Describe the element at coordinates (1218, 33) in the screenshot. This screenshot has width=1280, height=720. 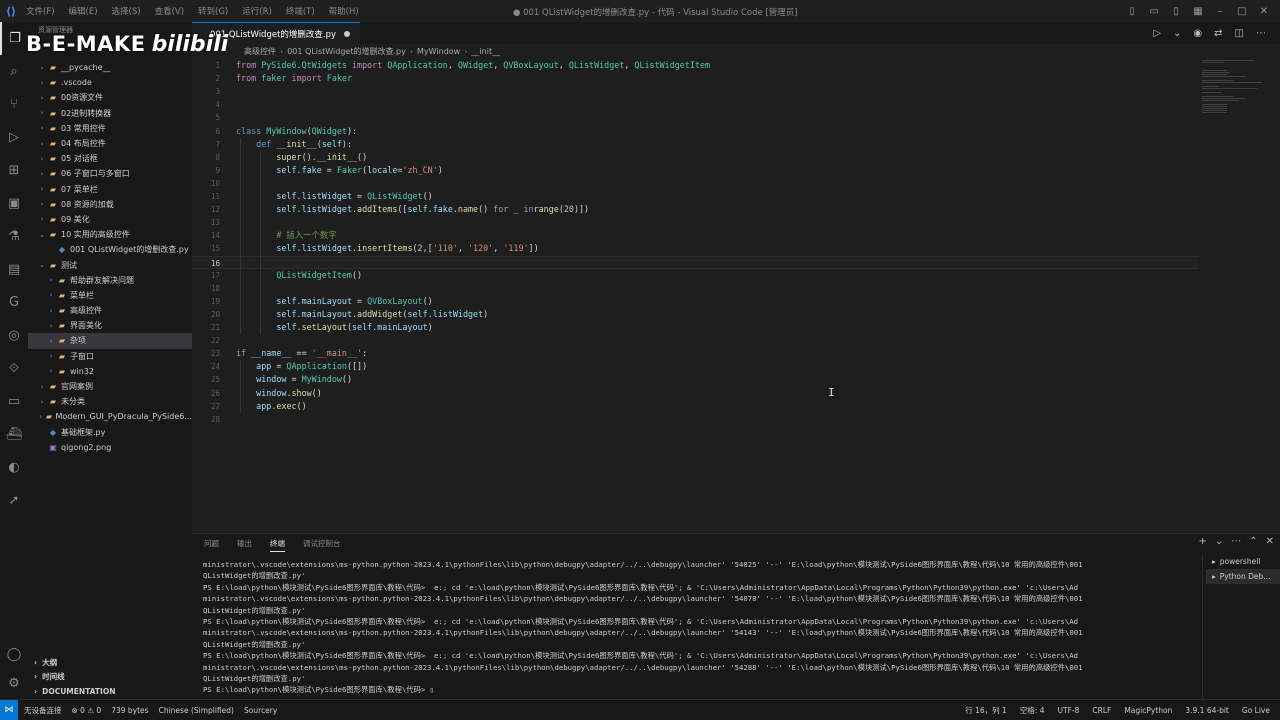
I see `compare-icon: ⇄` at that location.